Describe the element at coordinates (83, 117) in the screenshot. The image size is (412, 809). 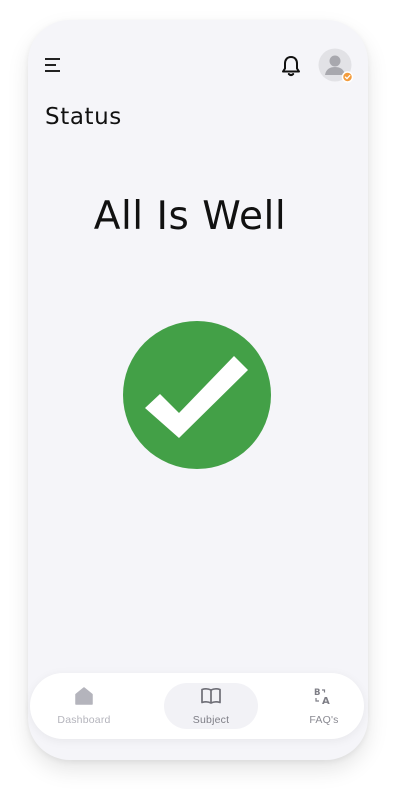
I see `page-title: Status` at that location.